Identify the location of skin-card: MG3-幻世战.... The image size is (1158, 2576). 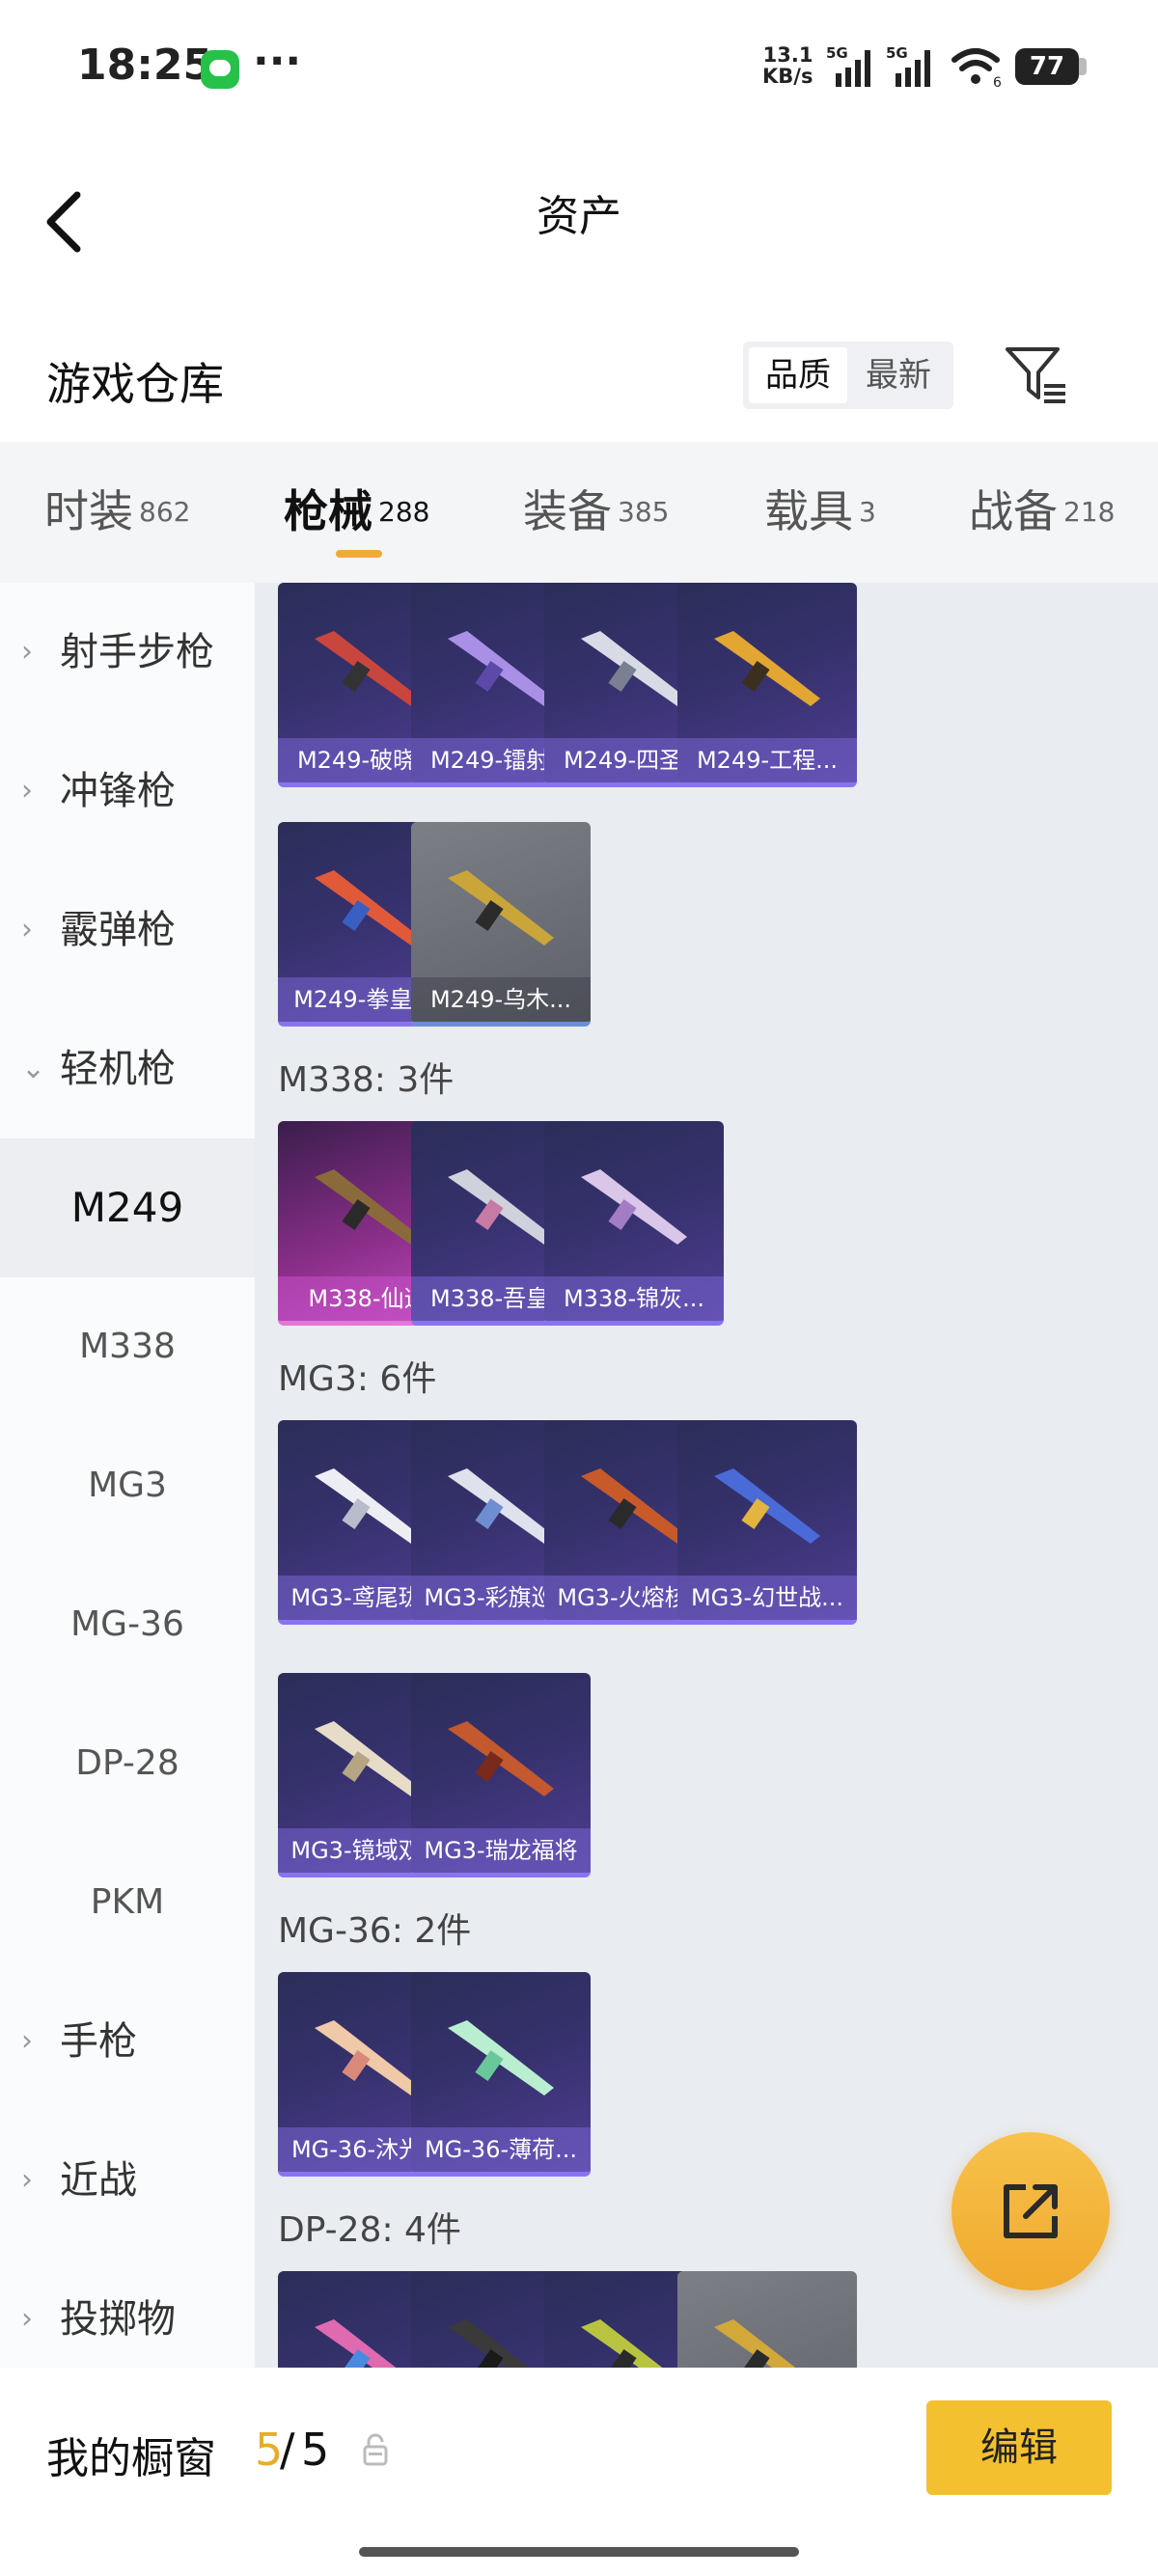
(767, 1523).